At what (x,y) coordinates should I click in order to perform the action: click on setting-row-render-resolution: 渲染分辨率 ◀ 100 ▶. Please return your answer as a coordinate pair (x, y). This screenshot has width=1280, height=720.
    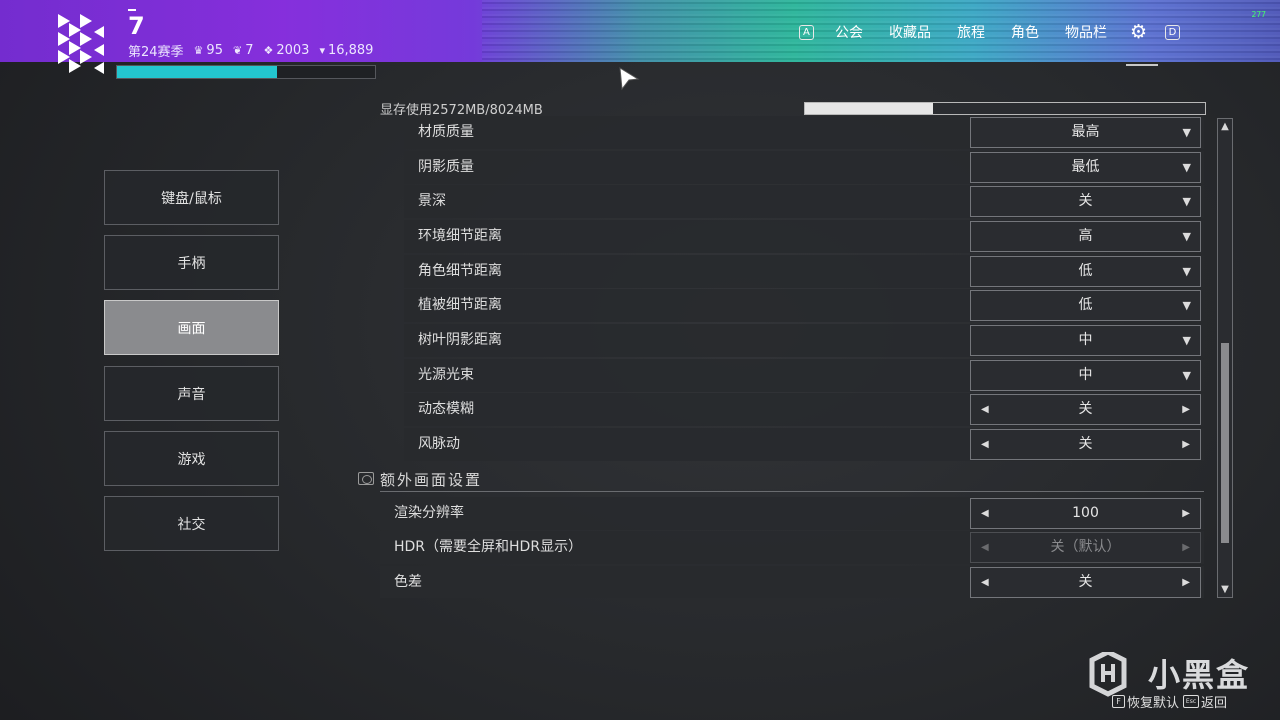
    Looking at the image, I should click on (792, 513).